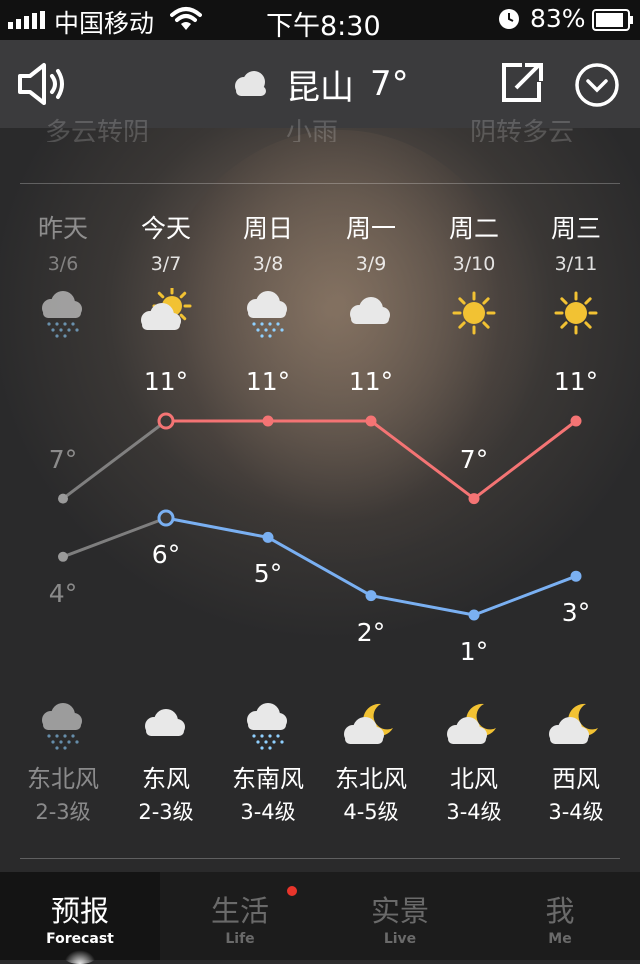  I want to click on tab-label: 预报, so click(79, 911).